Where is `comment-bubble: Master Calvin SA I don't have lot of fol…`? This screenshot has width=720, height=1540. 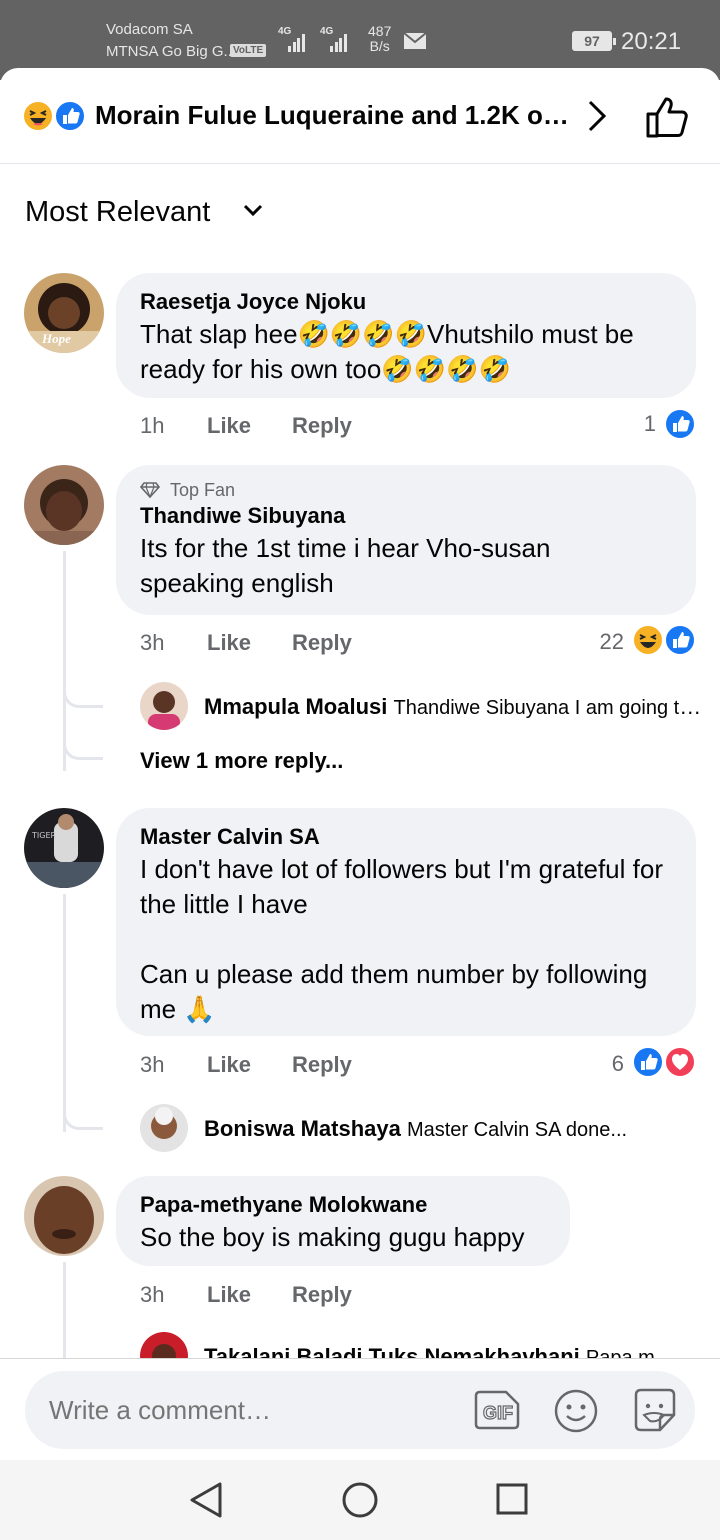
comment-bubble: Master Calvin SA I don't have lot of fol… is located at coordinates (406, 922).